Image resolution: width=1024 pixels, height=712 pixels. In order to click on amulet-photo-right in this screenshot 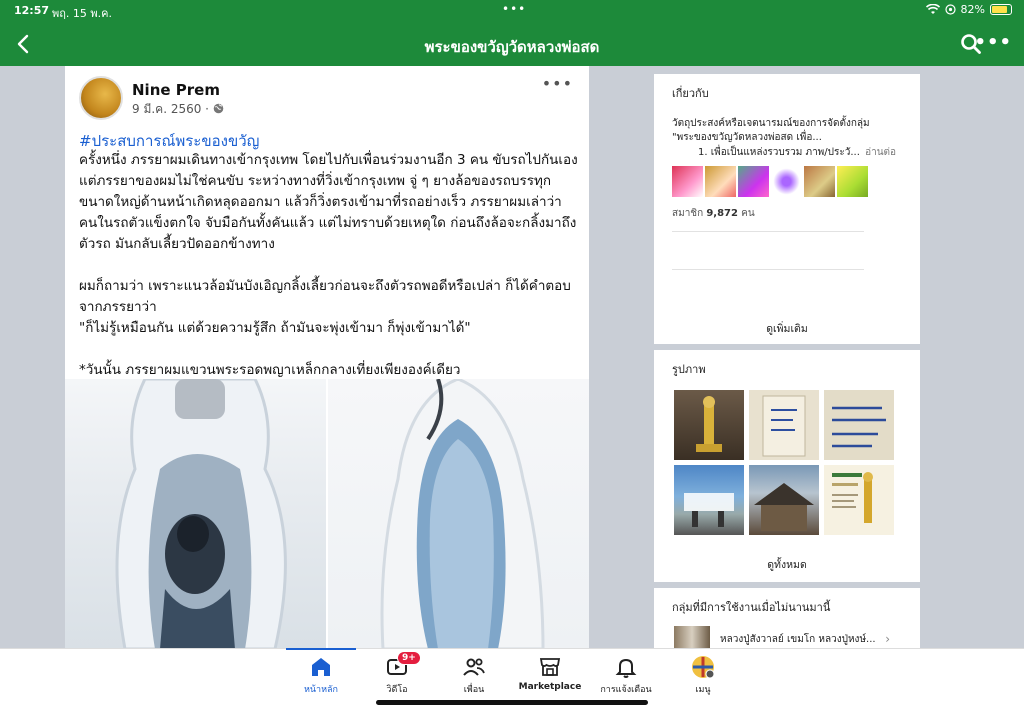, I will do `click(462, 513)`.